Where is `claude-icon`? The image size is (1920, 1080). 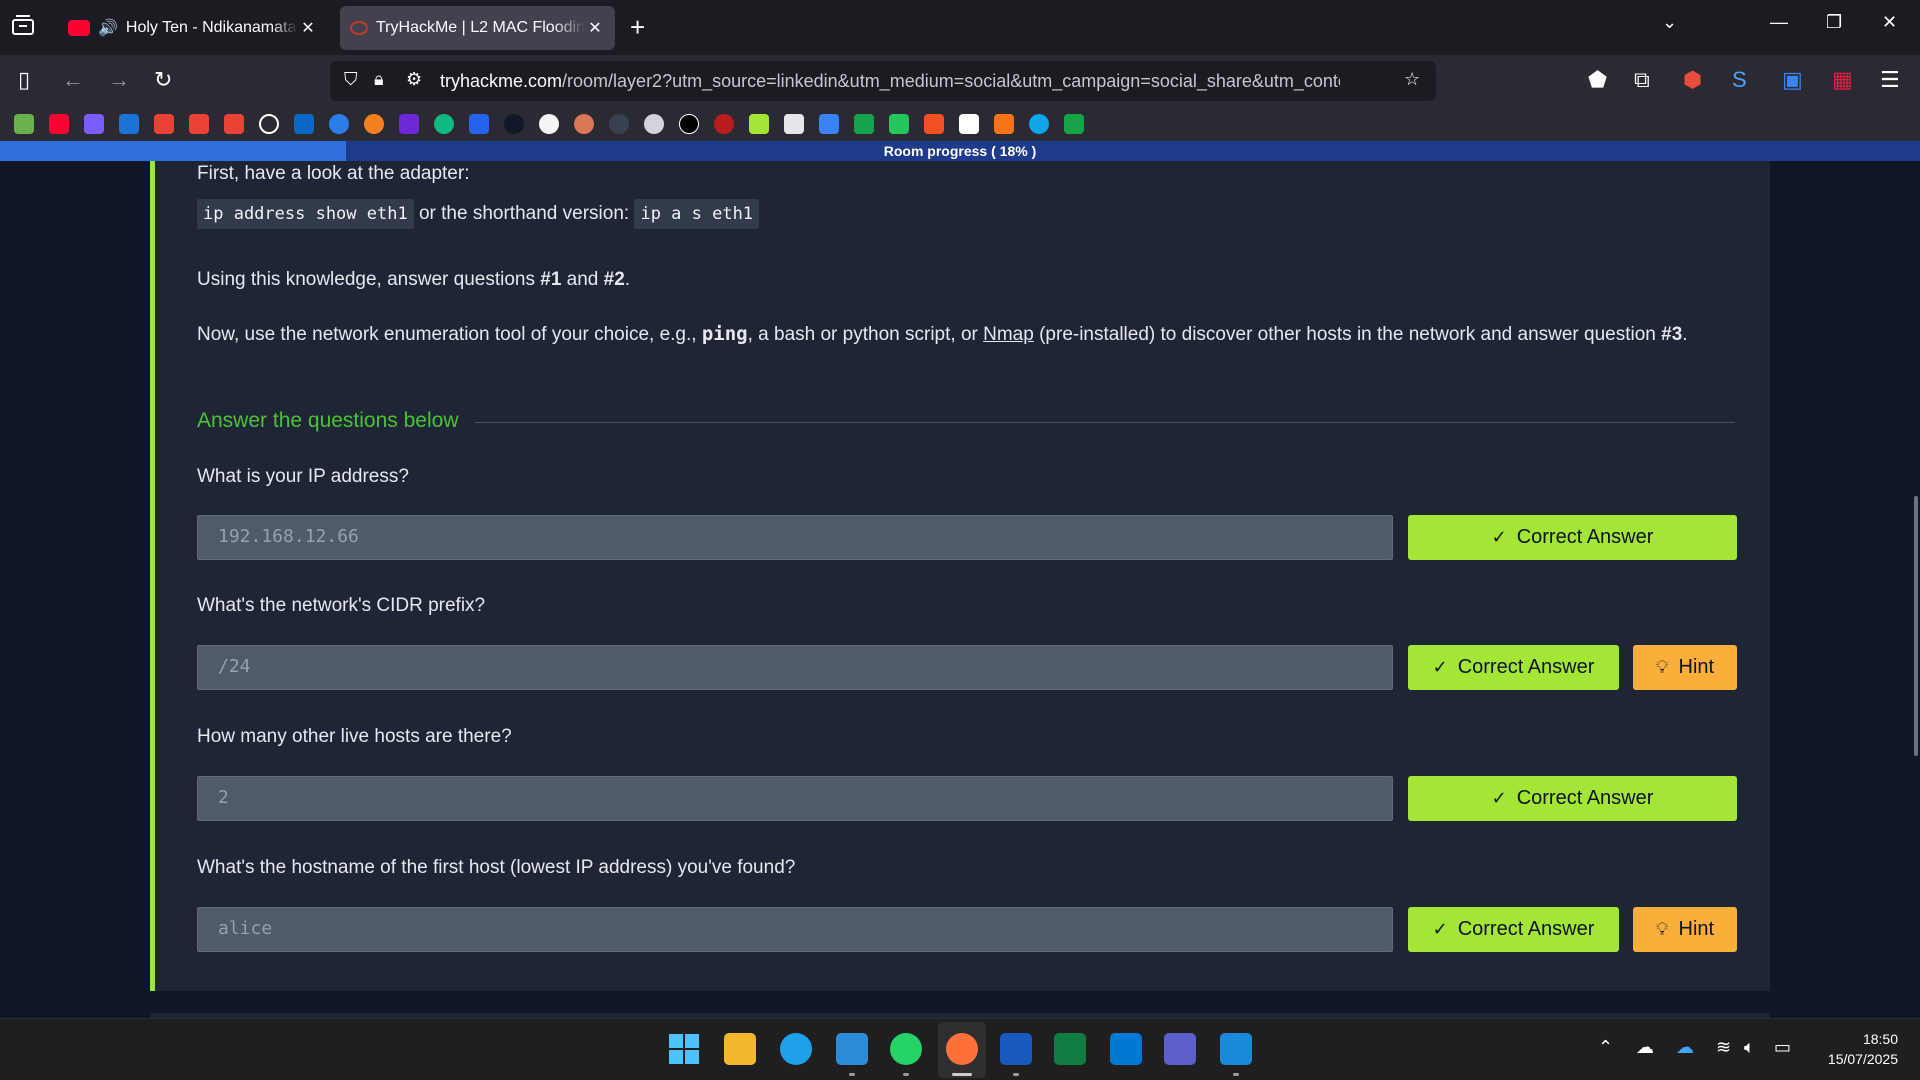 claude-icon is located at coordinates (584, 124).